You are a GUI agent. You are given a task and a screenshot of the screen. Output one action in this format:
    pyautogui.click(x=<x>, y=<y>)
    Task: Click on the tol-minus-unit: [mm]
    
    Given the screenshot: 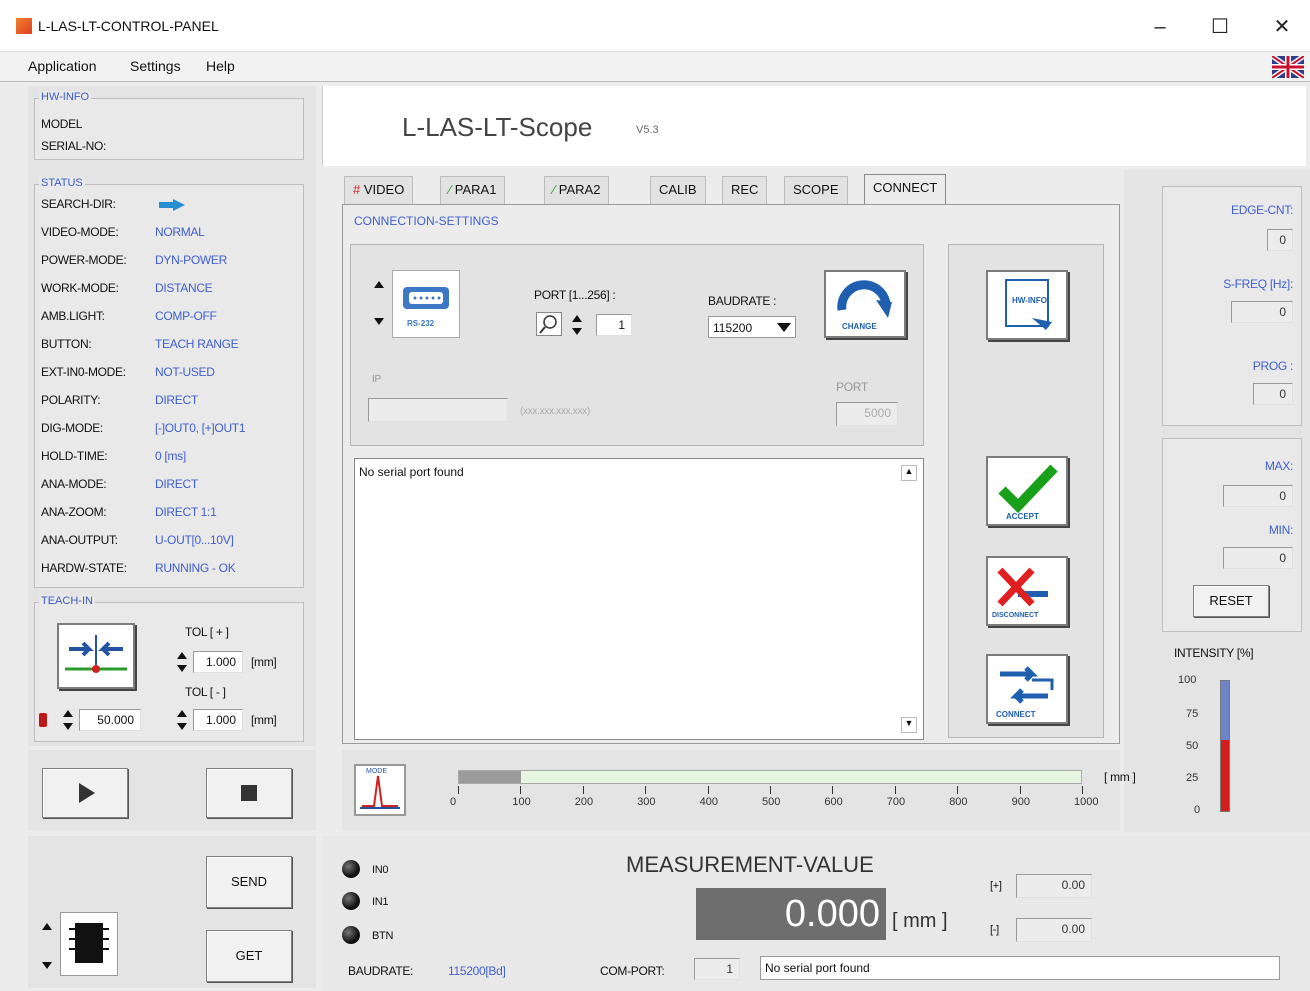 What is the action you would take?
    pyautogui.click(x=264, y=720)
    